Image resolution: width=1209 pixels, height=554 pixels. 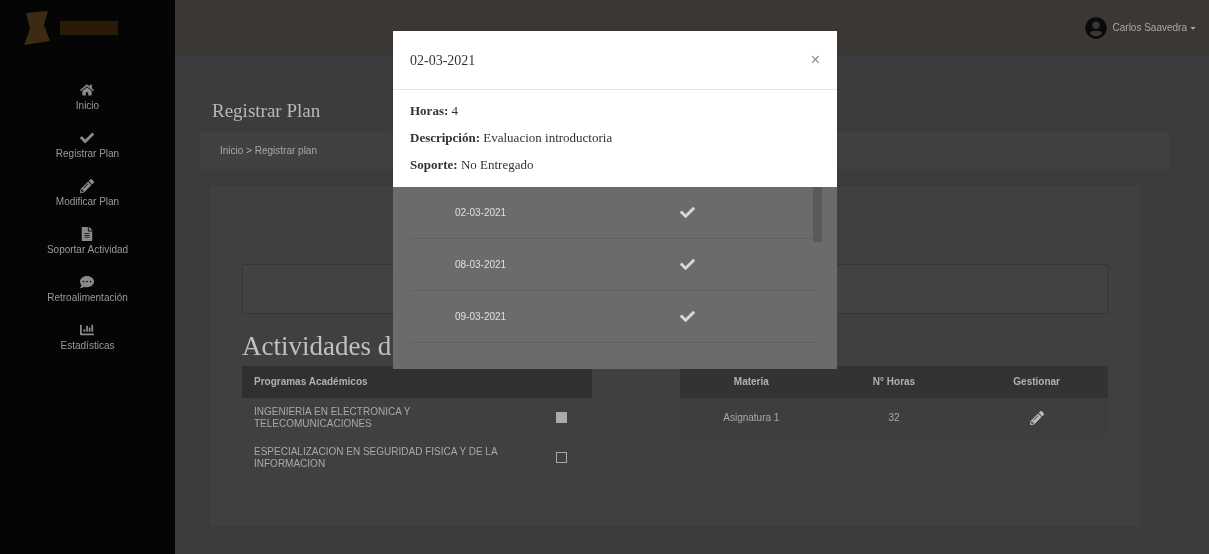 I want to click on column-header: Gestionar, so click(x=1036, y=382).